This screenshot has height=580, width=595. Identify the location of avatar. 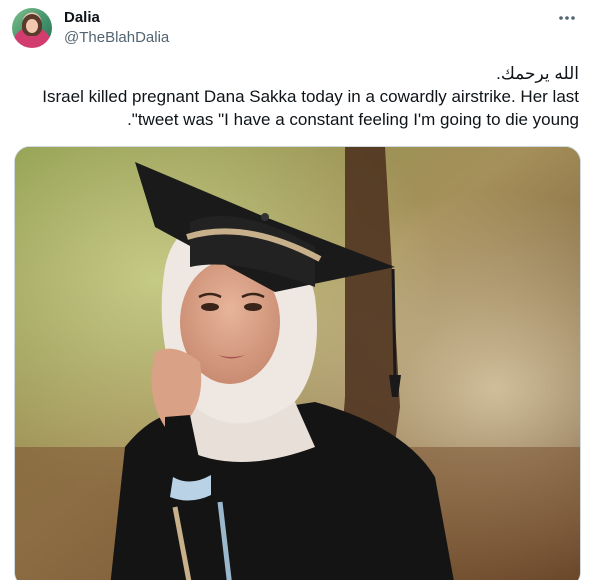
(32, 28).